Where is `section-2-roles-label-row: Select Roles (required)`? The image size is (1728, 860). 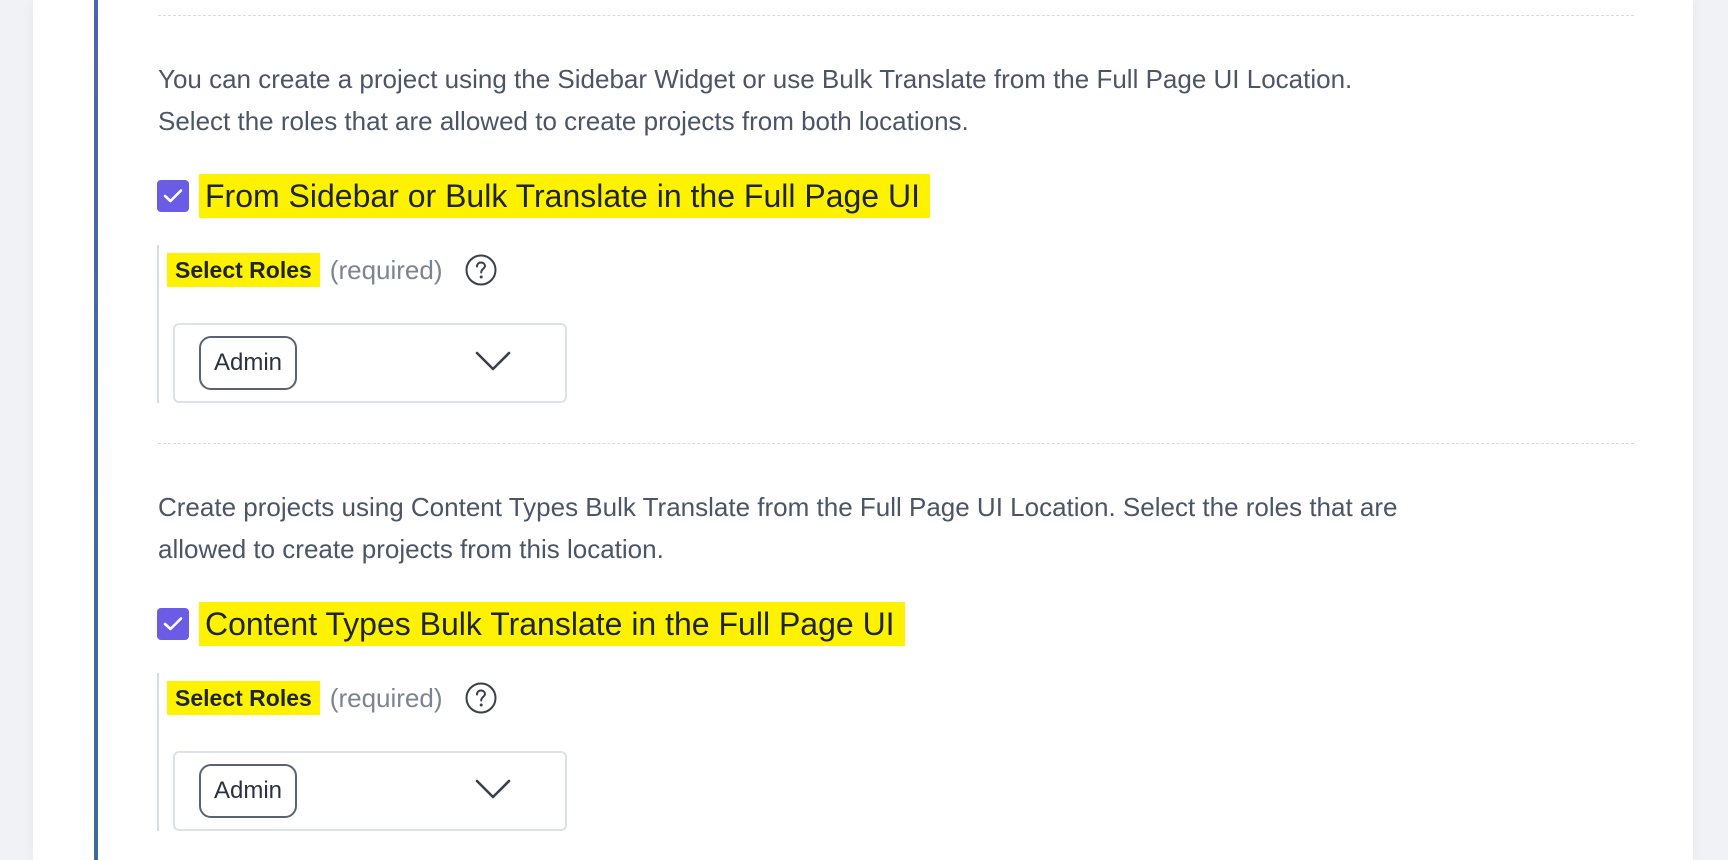
section-2-roles-label-row: Select Roles (required) is located at coordinates (332, 698).